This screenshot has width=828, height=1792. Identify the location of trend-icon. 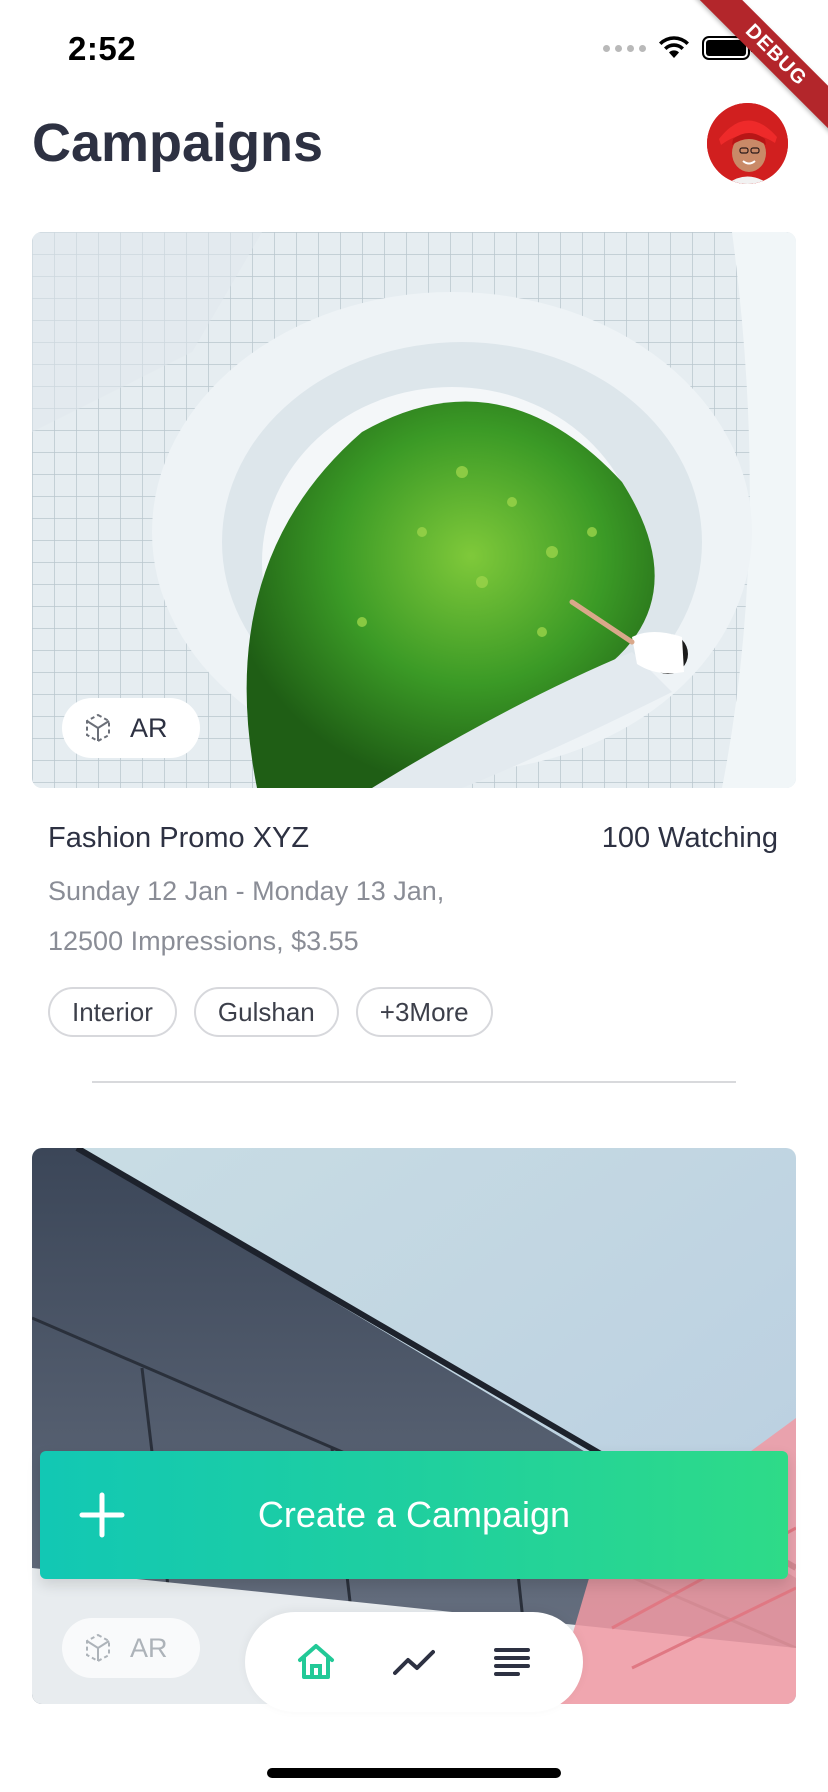
(414, 1662).